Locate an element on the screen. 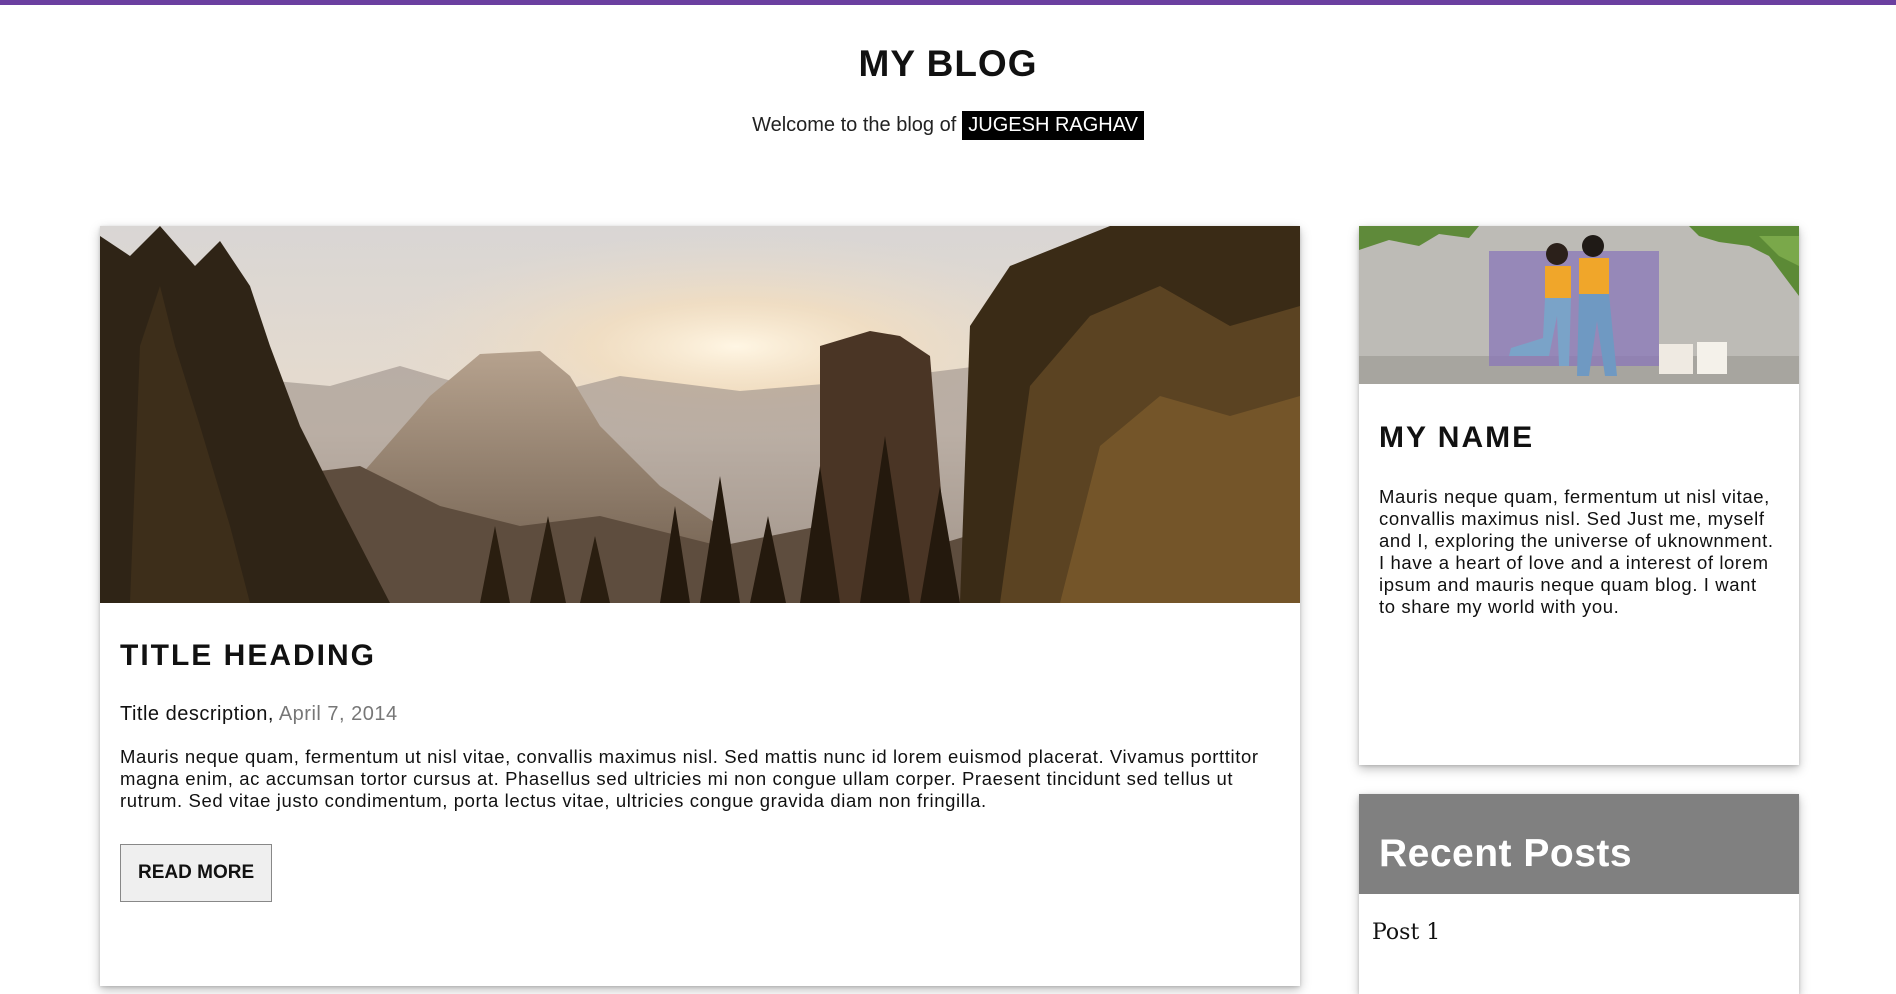 The image size is (1896, 994). welcome-line: Welcome to the blog of JUGESH RAGHAV is located at coordinates (948, 125).